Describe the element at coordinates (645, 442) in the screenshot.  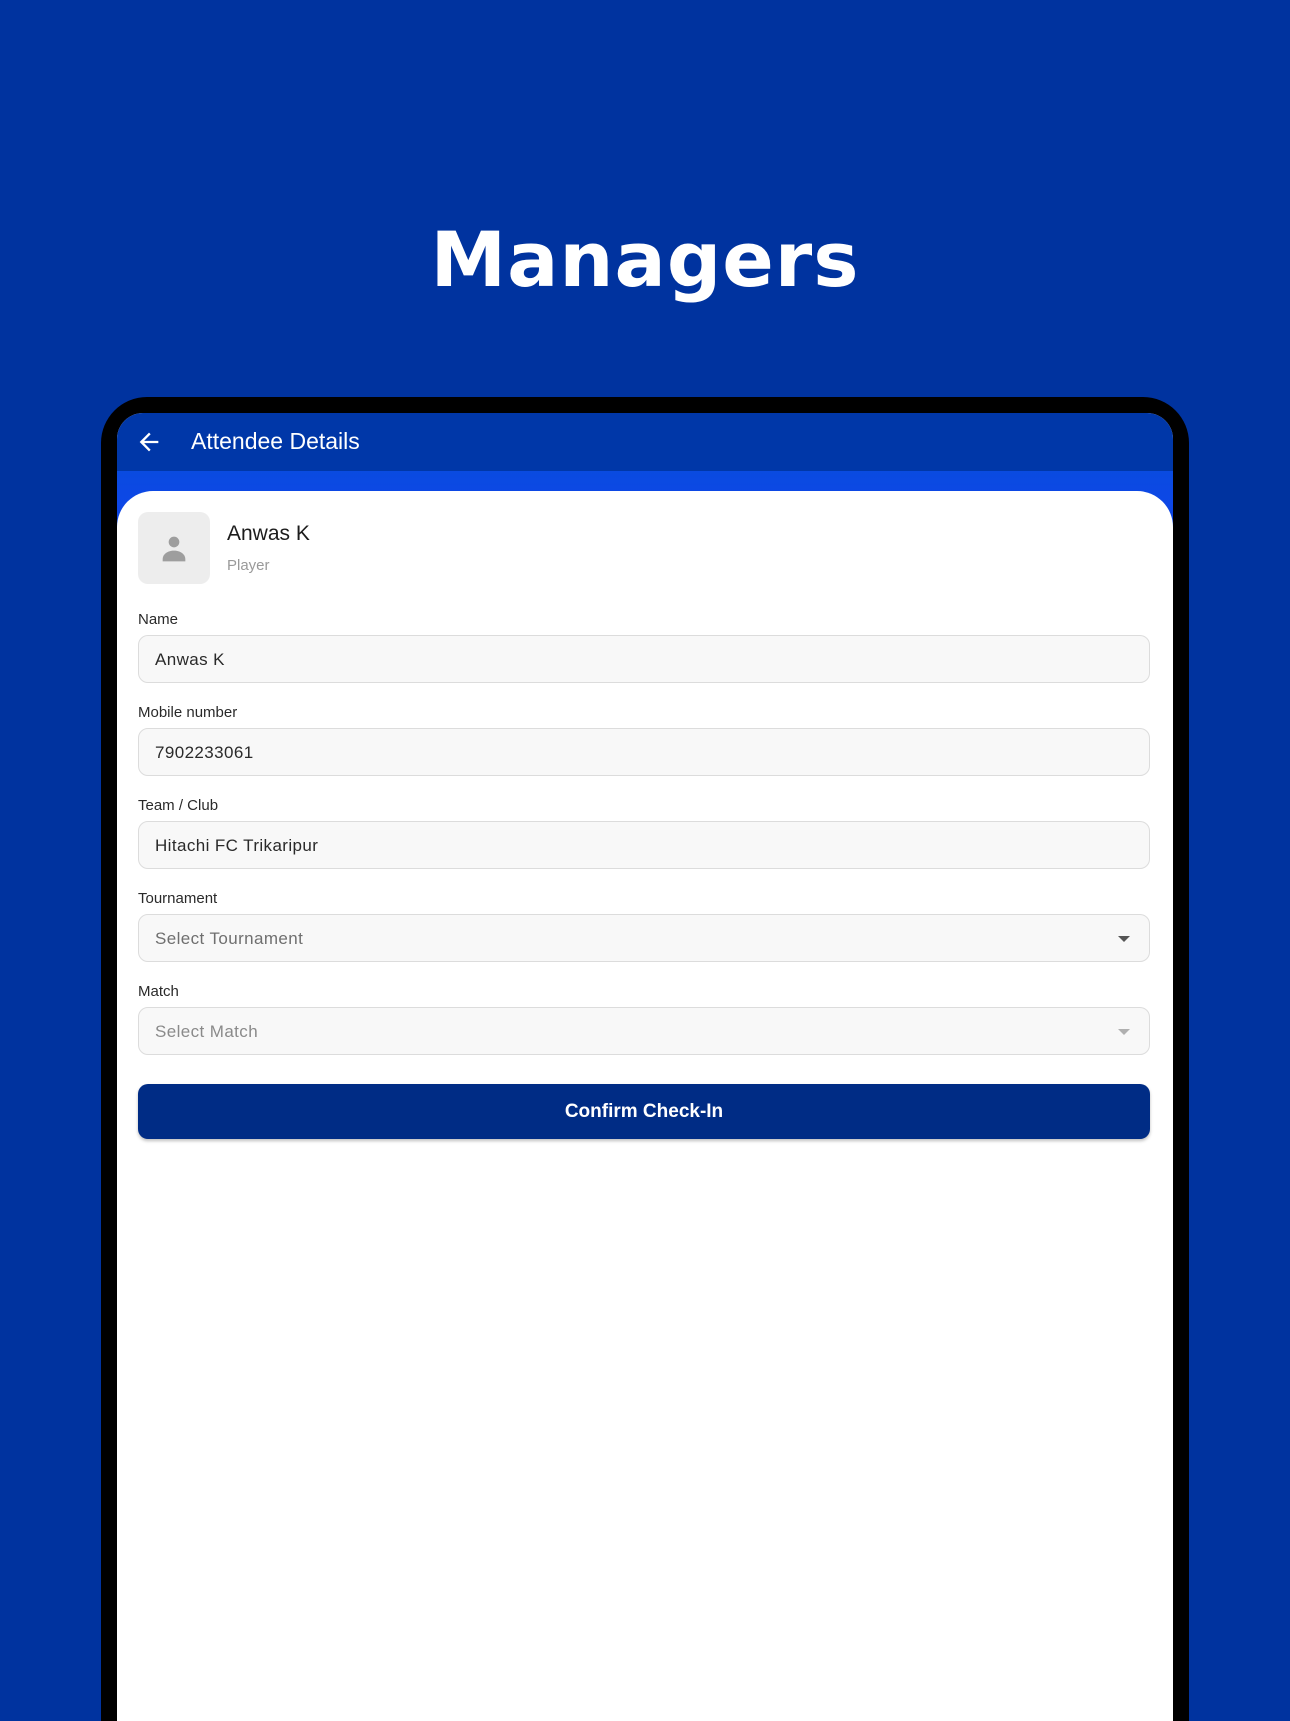
I see `app-bar: Attendee Details` at that location.